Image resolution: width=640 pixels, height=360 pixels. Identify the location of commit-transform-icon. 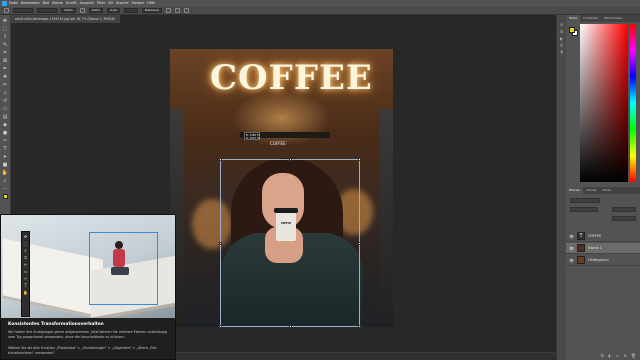
(187, 10).